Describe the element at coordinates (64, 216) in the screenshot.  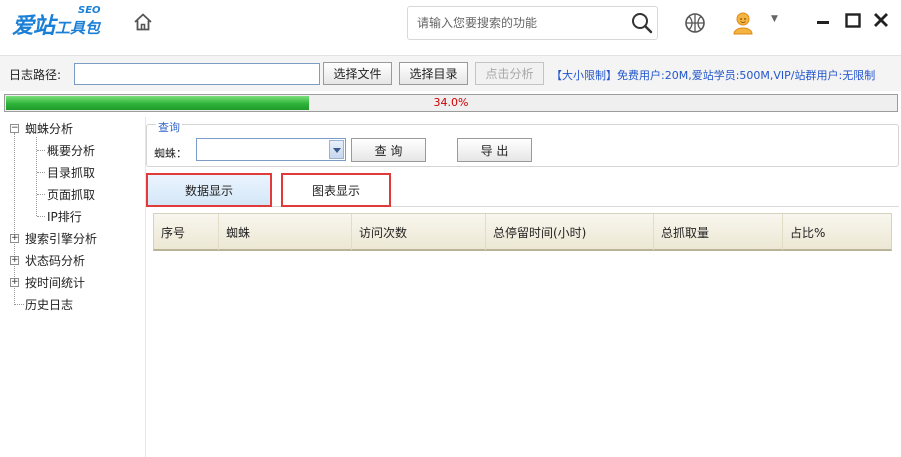
I see `tree-item-ip-ranking: IP排行` at that location.